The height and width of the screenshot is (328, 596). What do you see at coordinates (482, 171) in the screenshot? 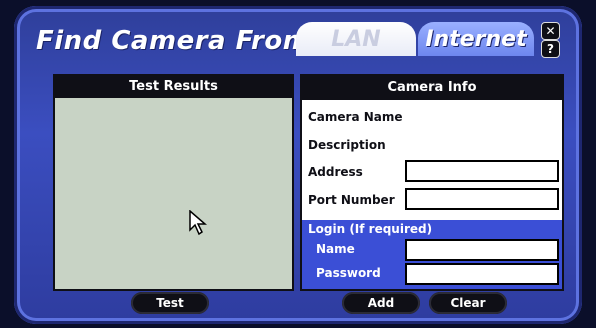
I see `address-field` at bounding box center [482, 171].